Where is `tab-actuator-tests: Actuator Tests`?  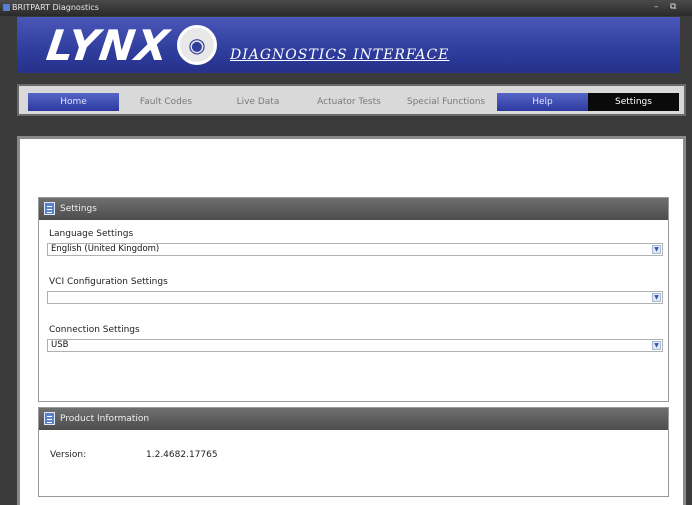
tab-actuator-tests: Actuator Tests is located at coordinates (349, 102).